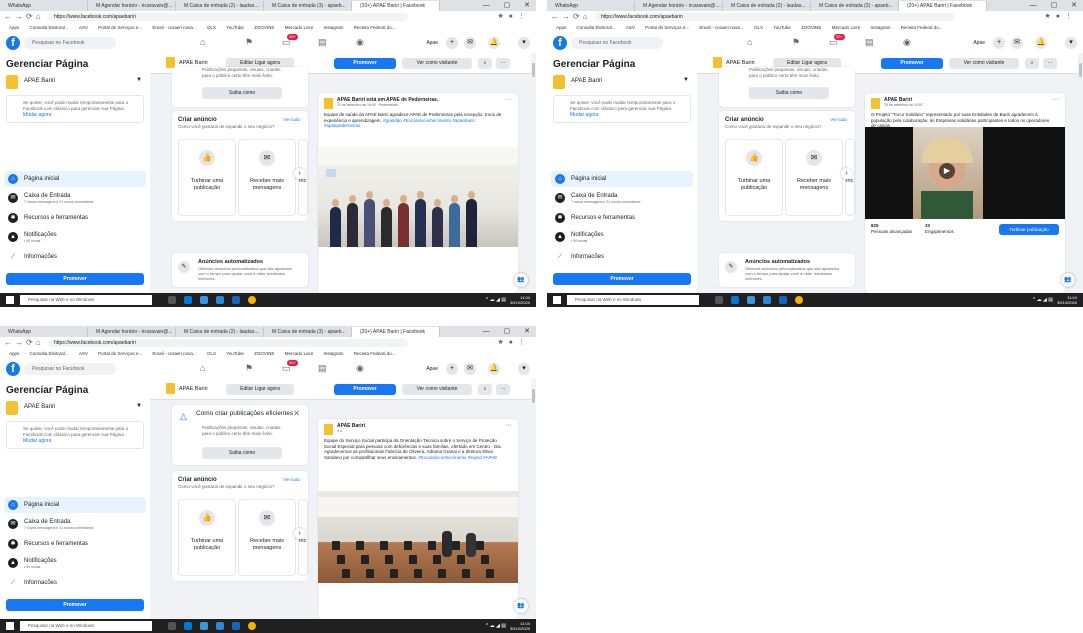  Describe the element at coordinates (252, 626) in the screenshot. I see `chrome-icon` at that location.